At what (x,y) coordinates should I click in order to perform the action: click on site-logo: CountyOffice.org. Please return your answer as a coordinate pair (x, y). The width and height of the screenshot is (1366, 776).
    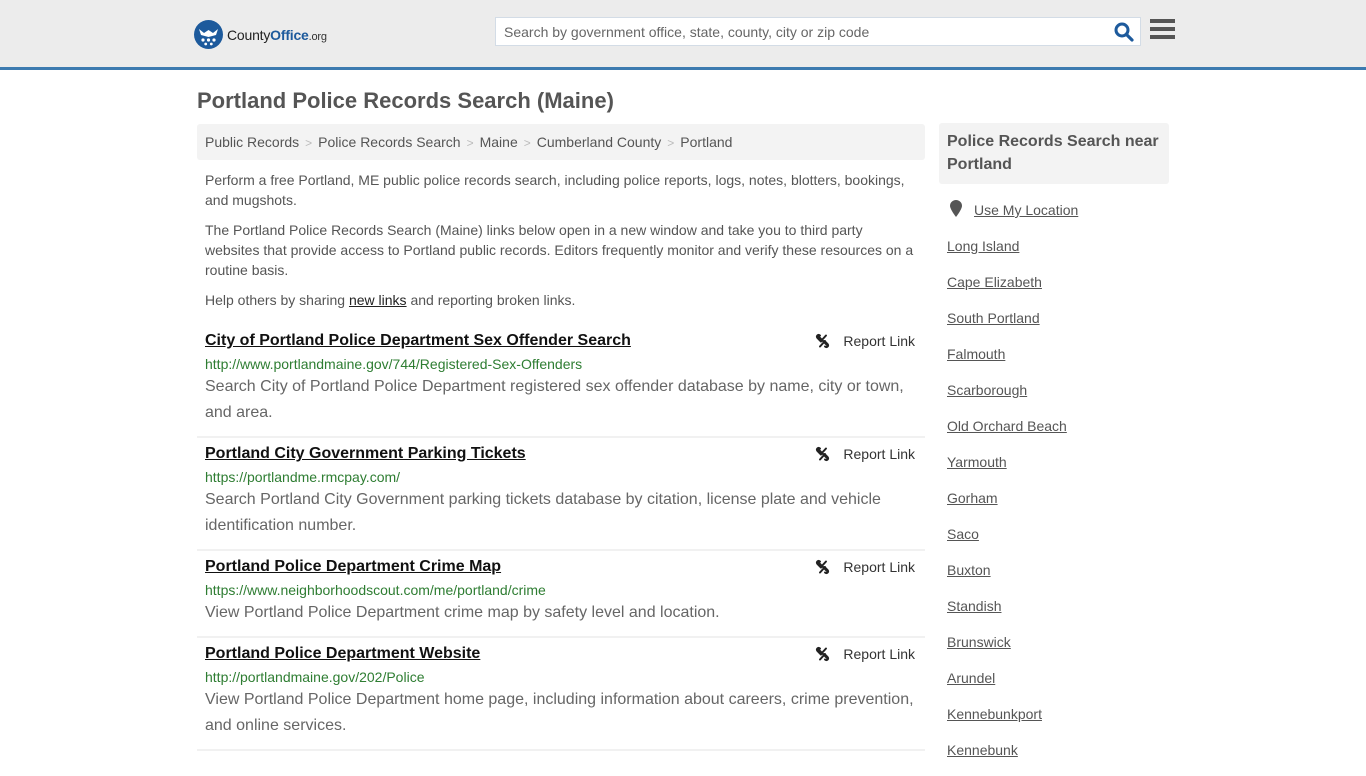
    Looking at the image, I should click on (260, 34).